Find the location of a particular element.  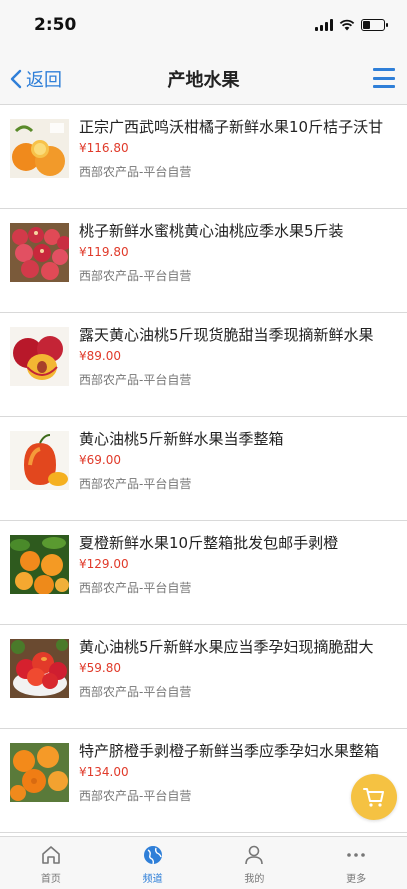

product-image-mandarin-oranges is located at coordinates (39, 148).